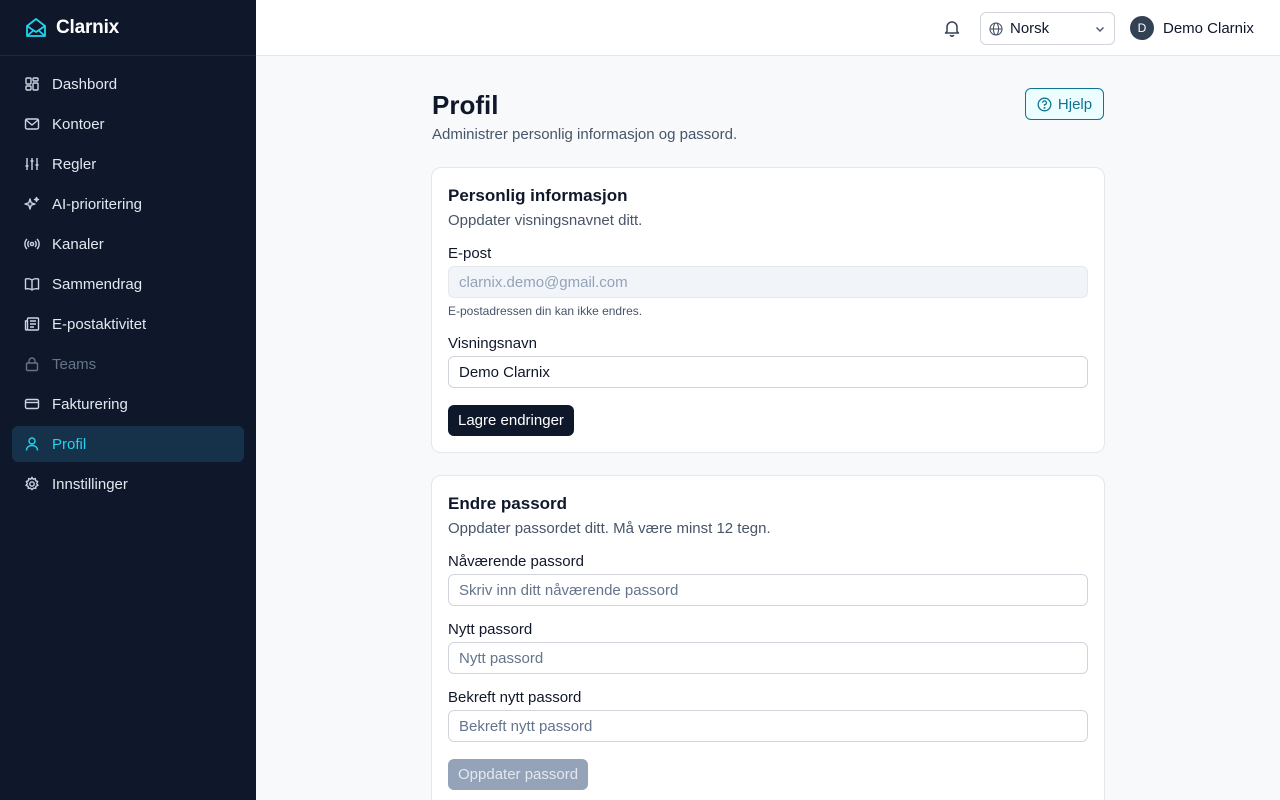 Image resolution: width=1280 pixels, height=800 pixels. I want to click on save-changes-button: Lagre endringer, so click(511, 420).